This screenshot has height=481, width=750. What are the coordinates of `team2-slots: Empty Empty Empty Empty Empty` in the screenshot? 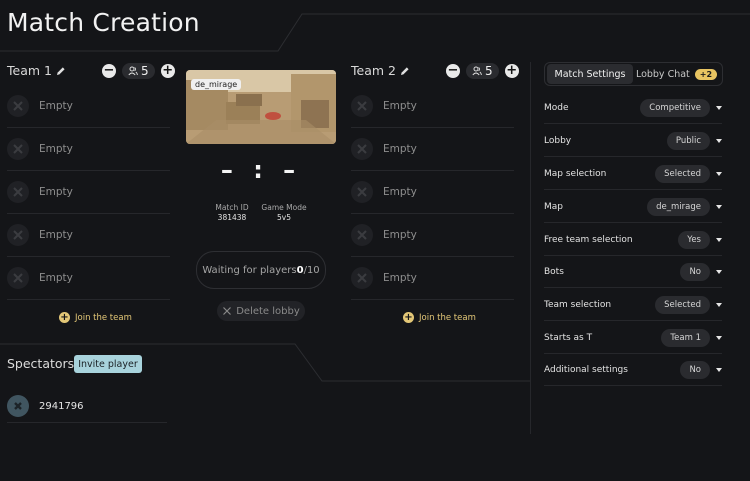 It's located at (432, 192).